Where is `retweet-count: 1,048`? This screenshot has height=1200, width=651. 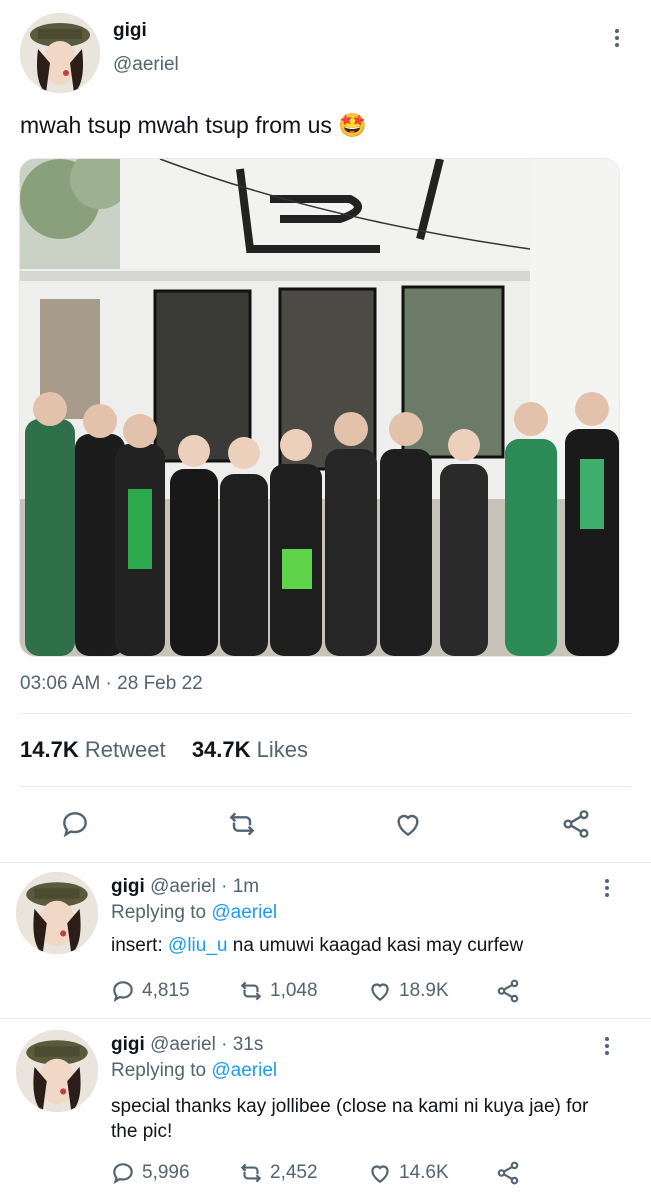
retweet-count: 1,048 is located at coordinates (294, 990).